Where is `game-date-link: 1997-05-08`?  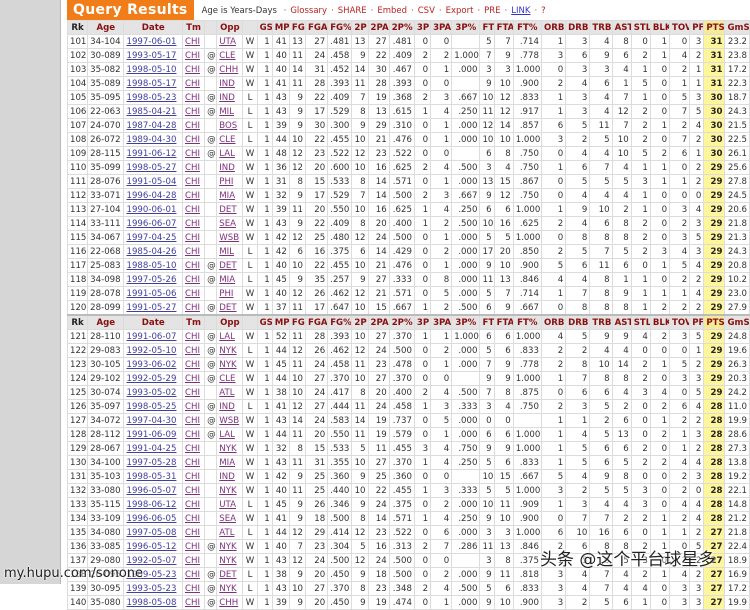
game-date-link: 1997-05-08 is located at coordinates (151, 533).